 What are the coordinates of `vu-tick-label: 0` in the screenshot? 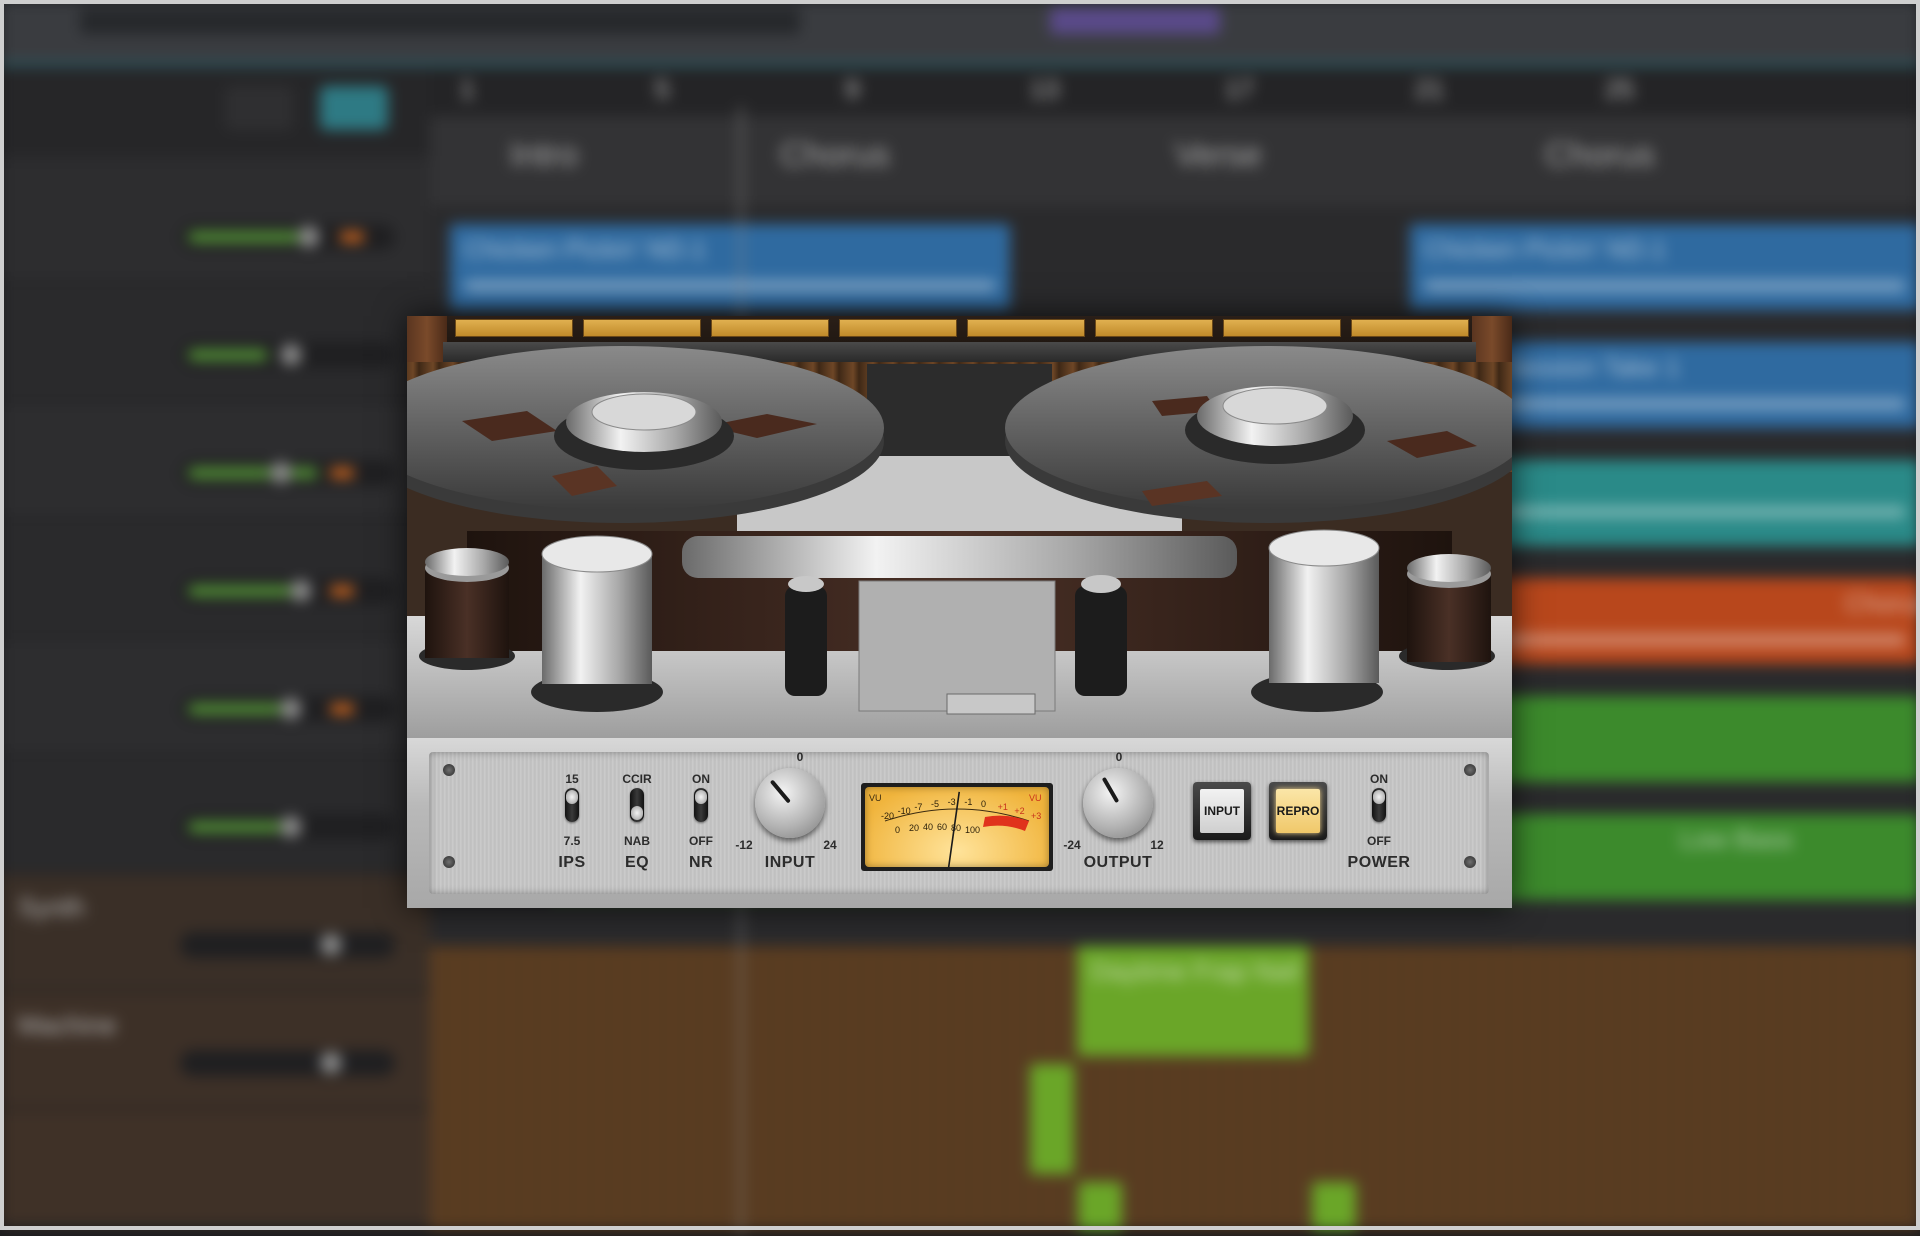 It's located at (983, 804).